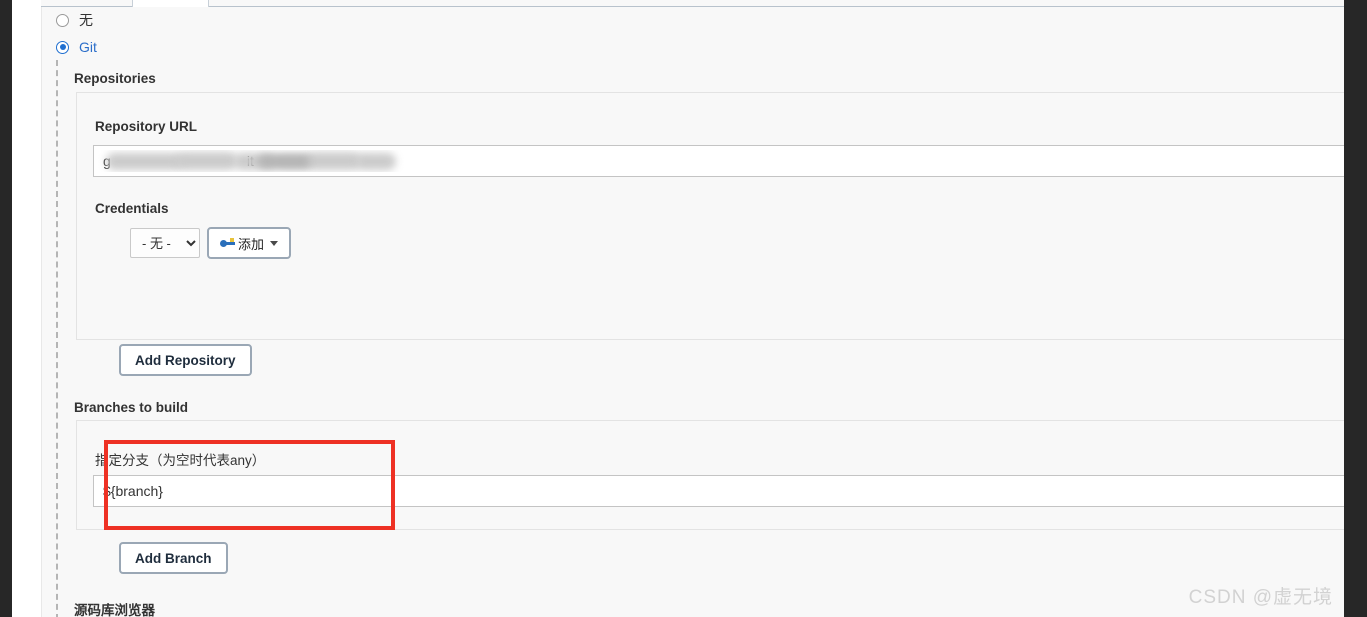 This screenshot has width=1367, height=617. Describe the element at coordinates (173, 558) in the screenshot. I see `add-branch-button: Add Branch` at that location.